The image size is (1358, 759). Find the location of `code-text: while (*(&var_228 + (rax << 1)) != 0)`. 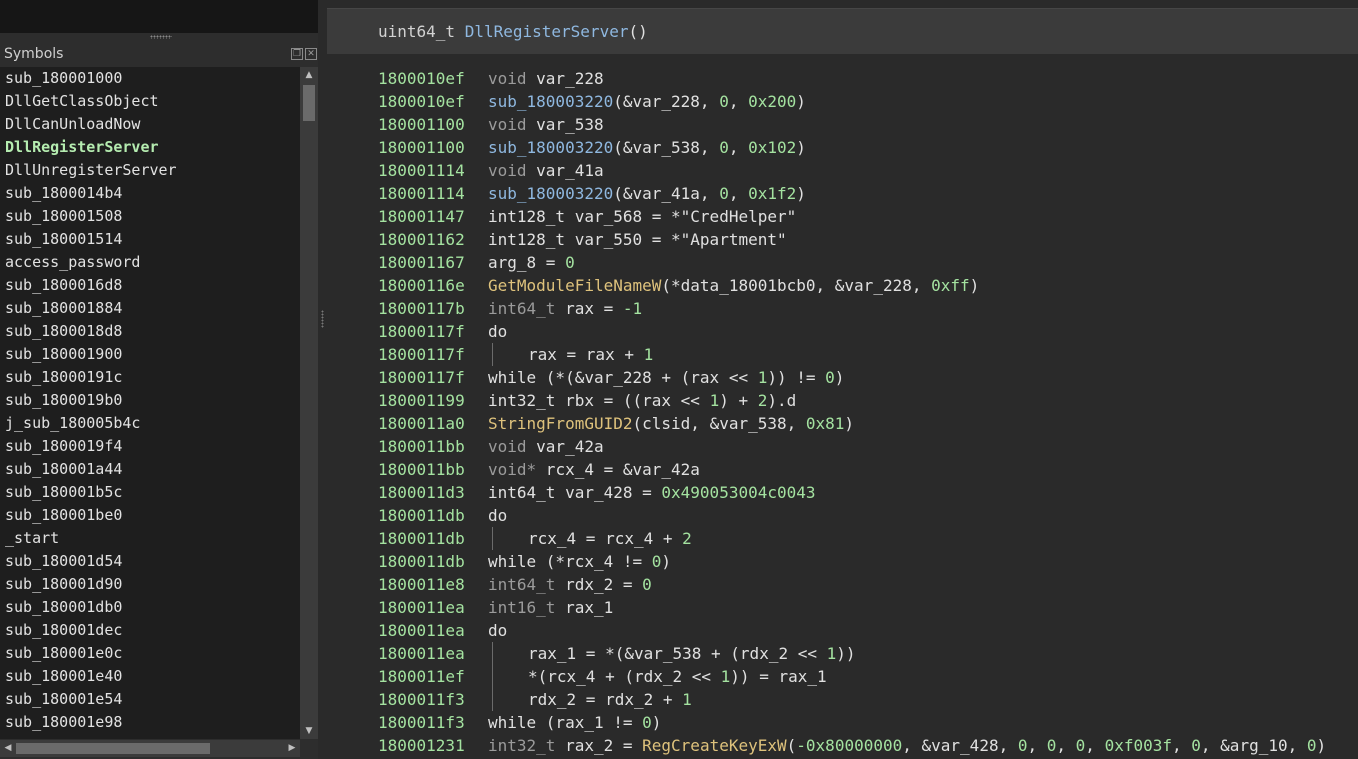

code-text: while (*(&var_228 + (rax << 1)) != 0) is located at coordinates (666, 377).